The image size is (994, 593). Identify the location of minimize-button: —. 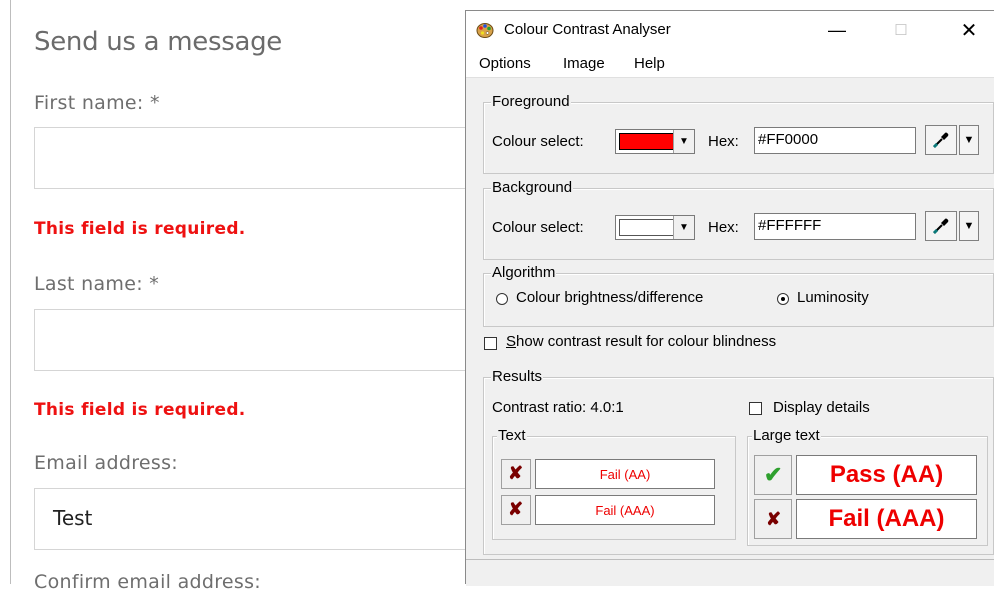
(837, 30).